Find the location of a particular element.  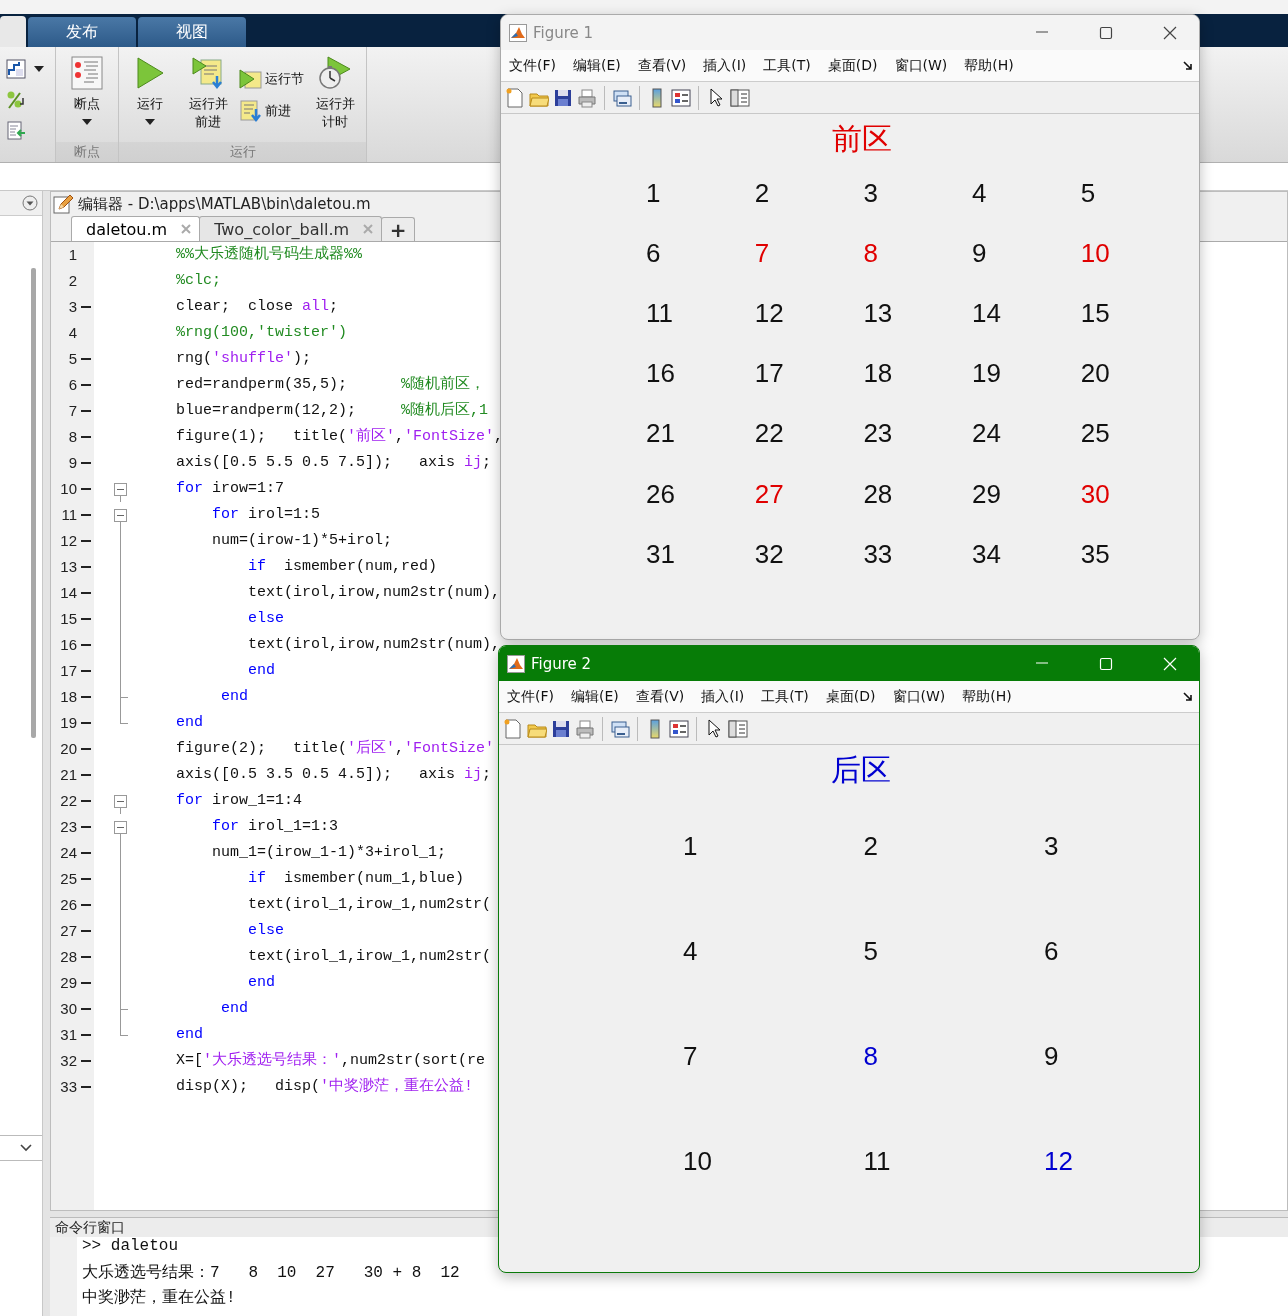

number-label: 13 is located at coordinates (878, 313).